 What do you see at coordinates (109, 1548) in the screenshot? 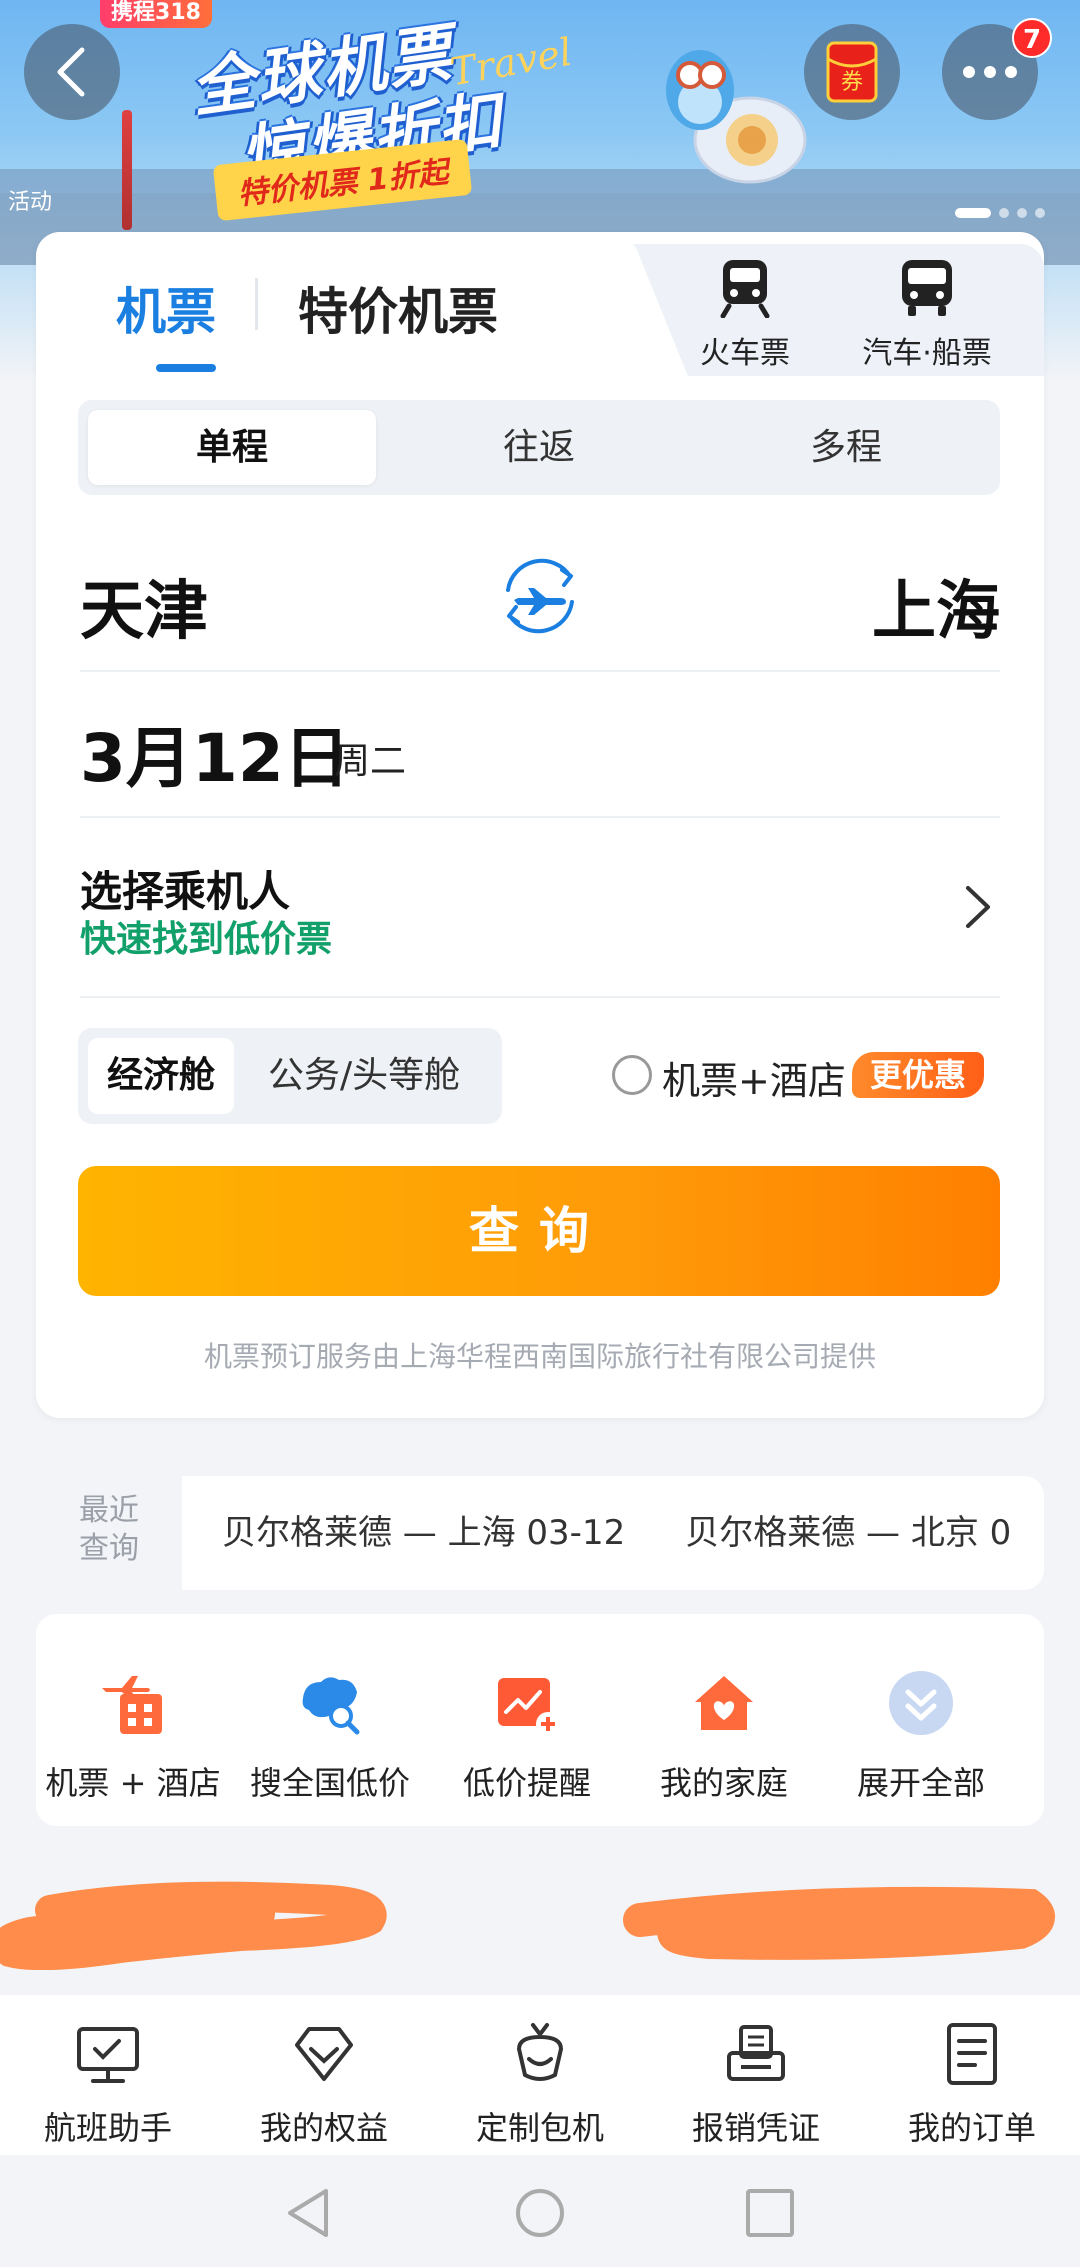
I see `recent-label-line2: 查询` at bounding box center [109, 1548].